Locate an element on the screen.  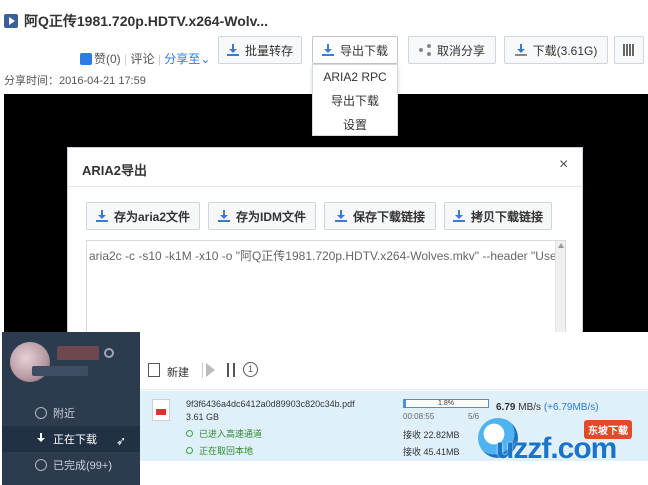
batch-save-label: 批量转存 is located at coordinates (268, 50).